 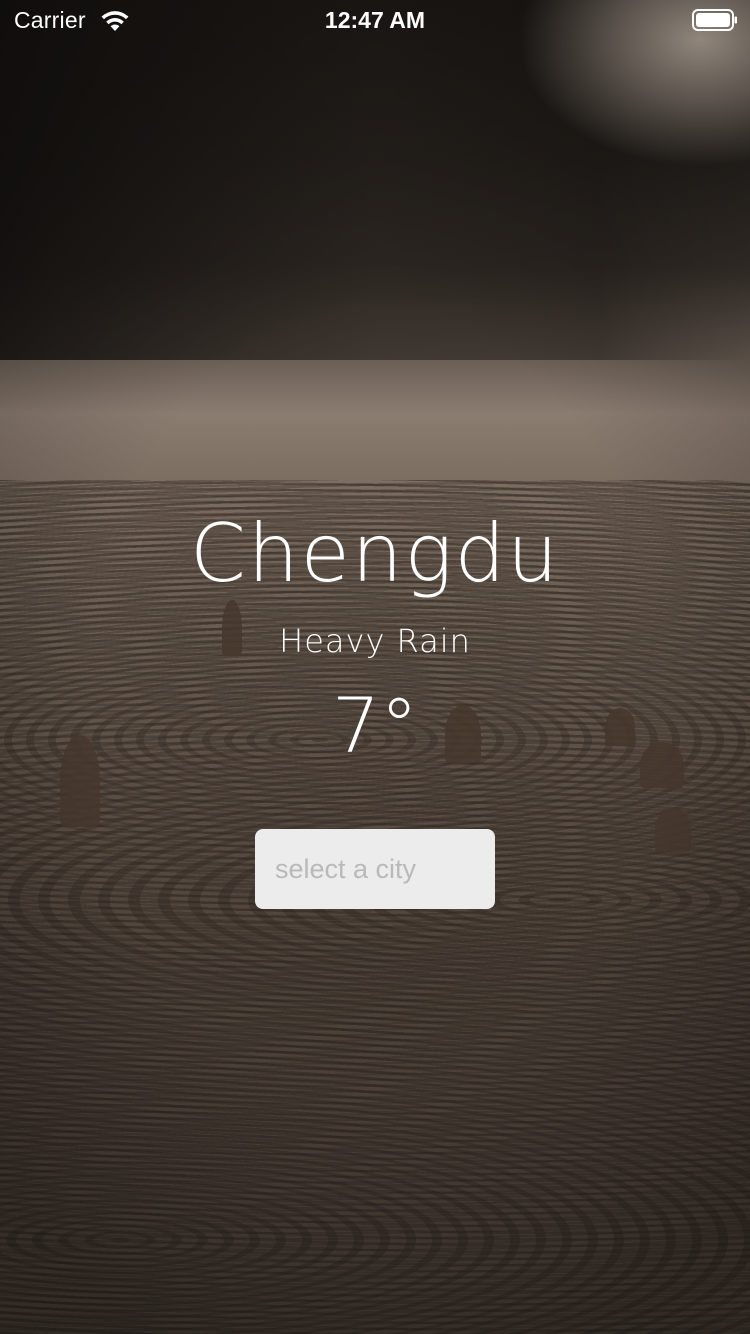 I want to click on status-bar: Carrier 12:47 AM, so click(x=375, y=20).